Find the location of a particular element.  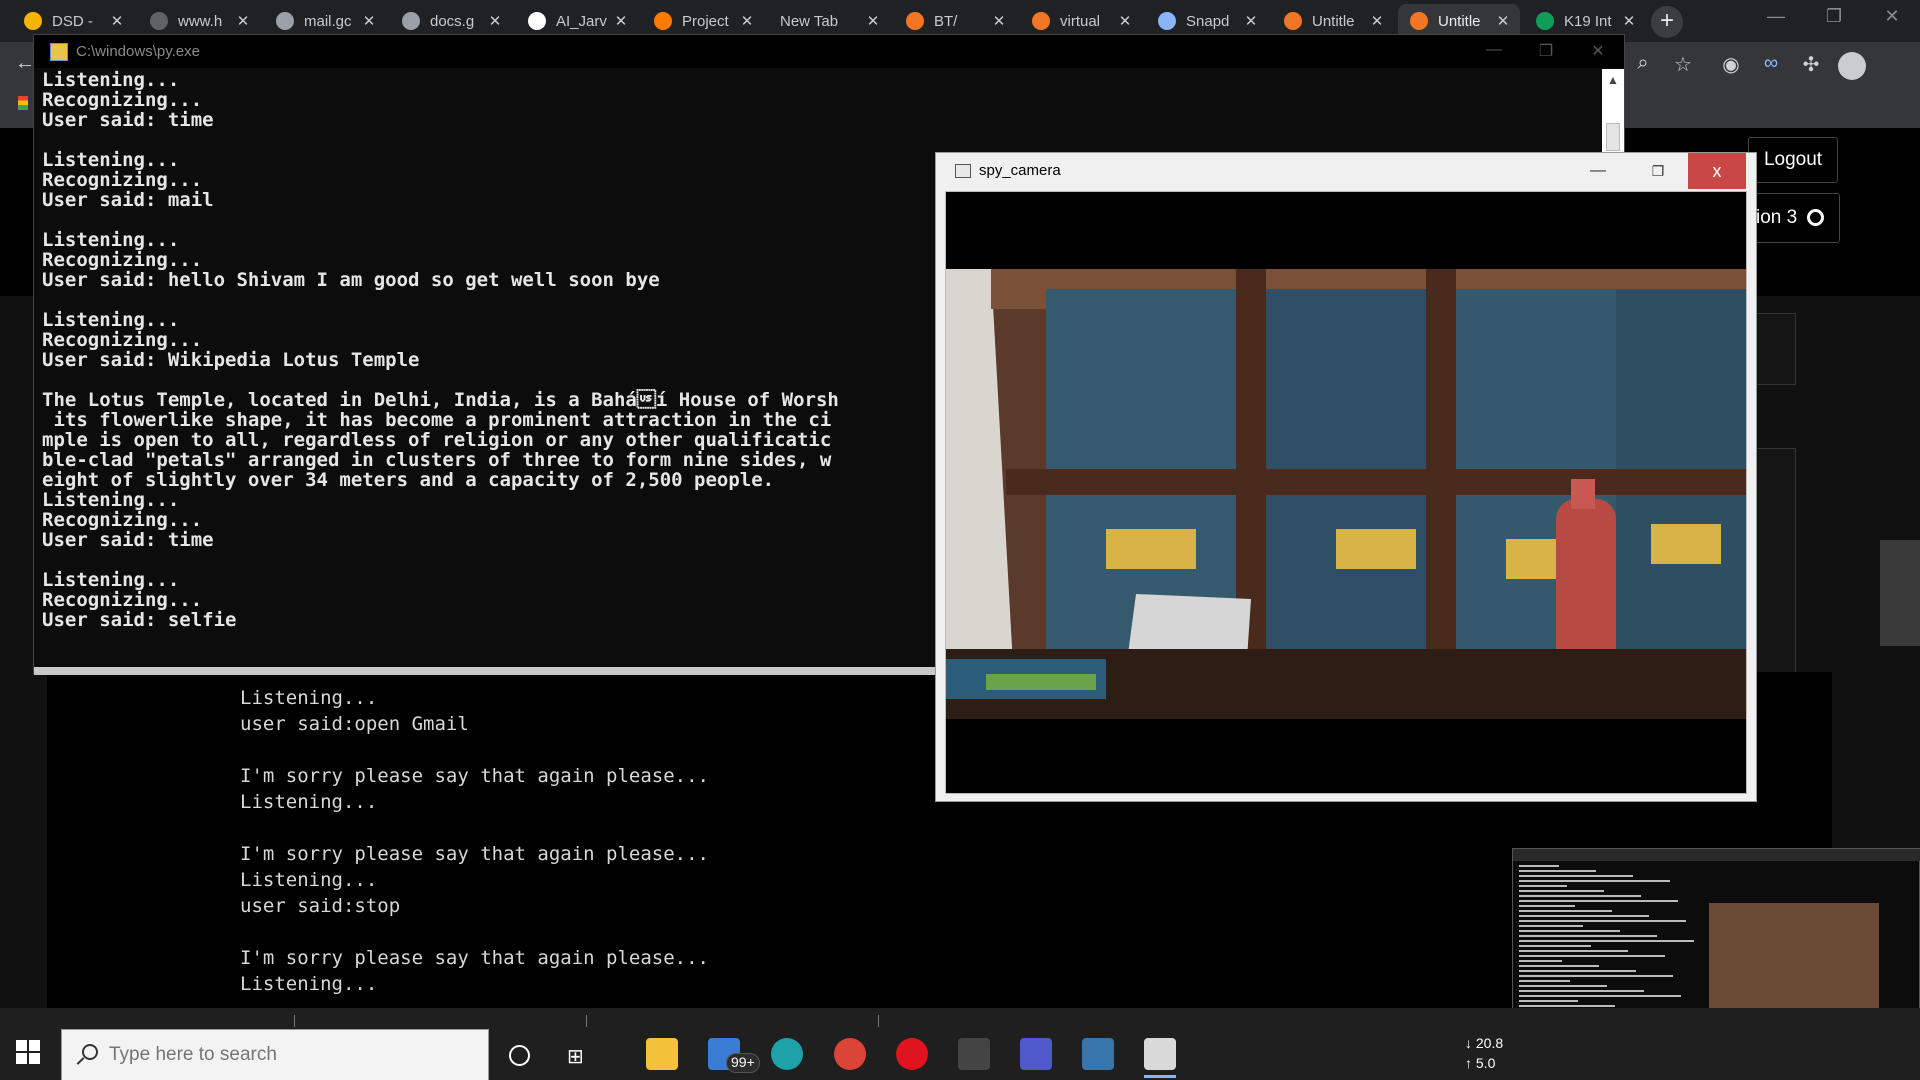

background-console-line: user said:stop is located at coordinates (320, 906).